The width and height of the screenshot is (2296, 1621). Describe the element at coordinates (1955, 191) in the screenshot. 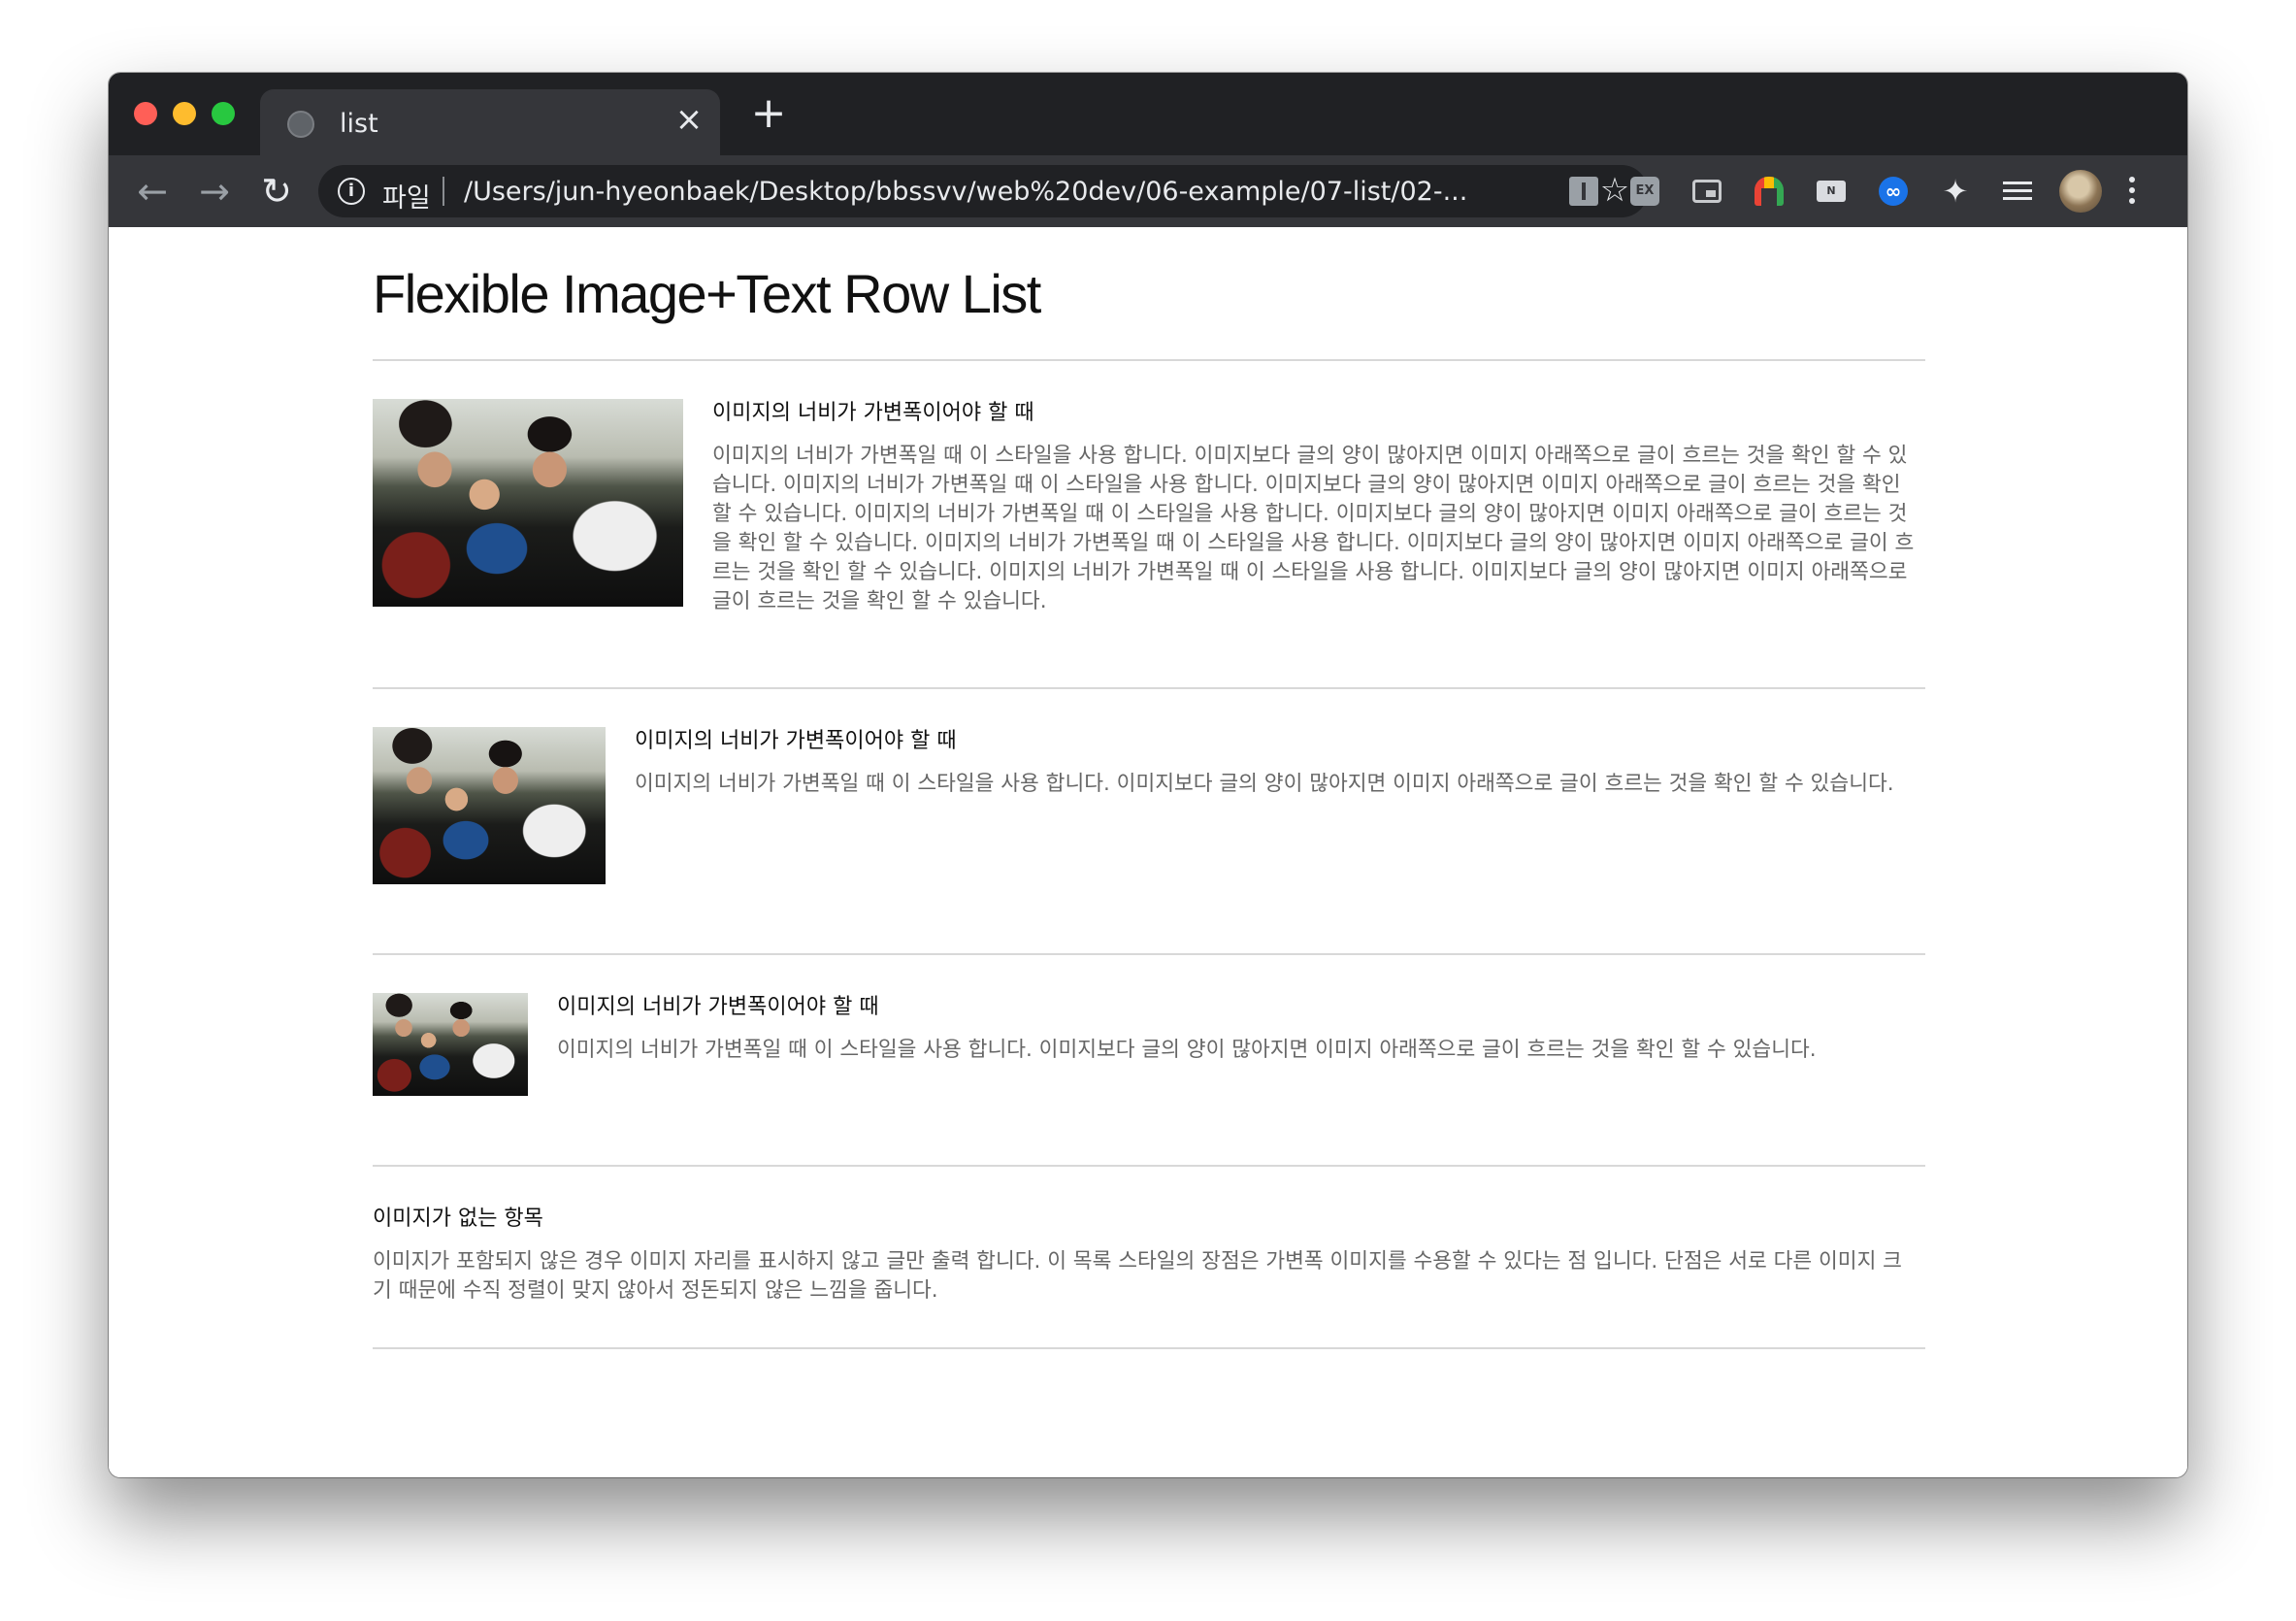

I see `puzzle-icon: ✦` at that location.